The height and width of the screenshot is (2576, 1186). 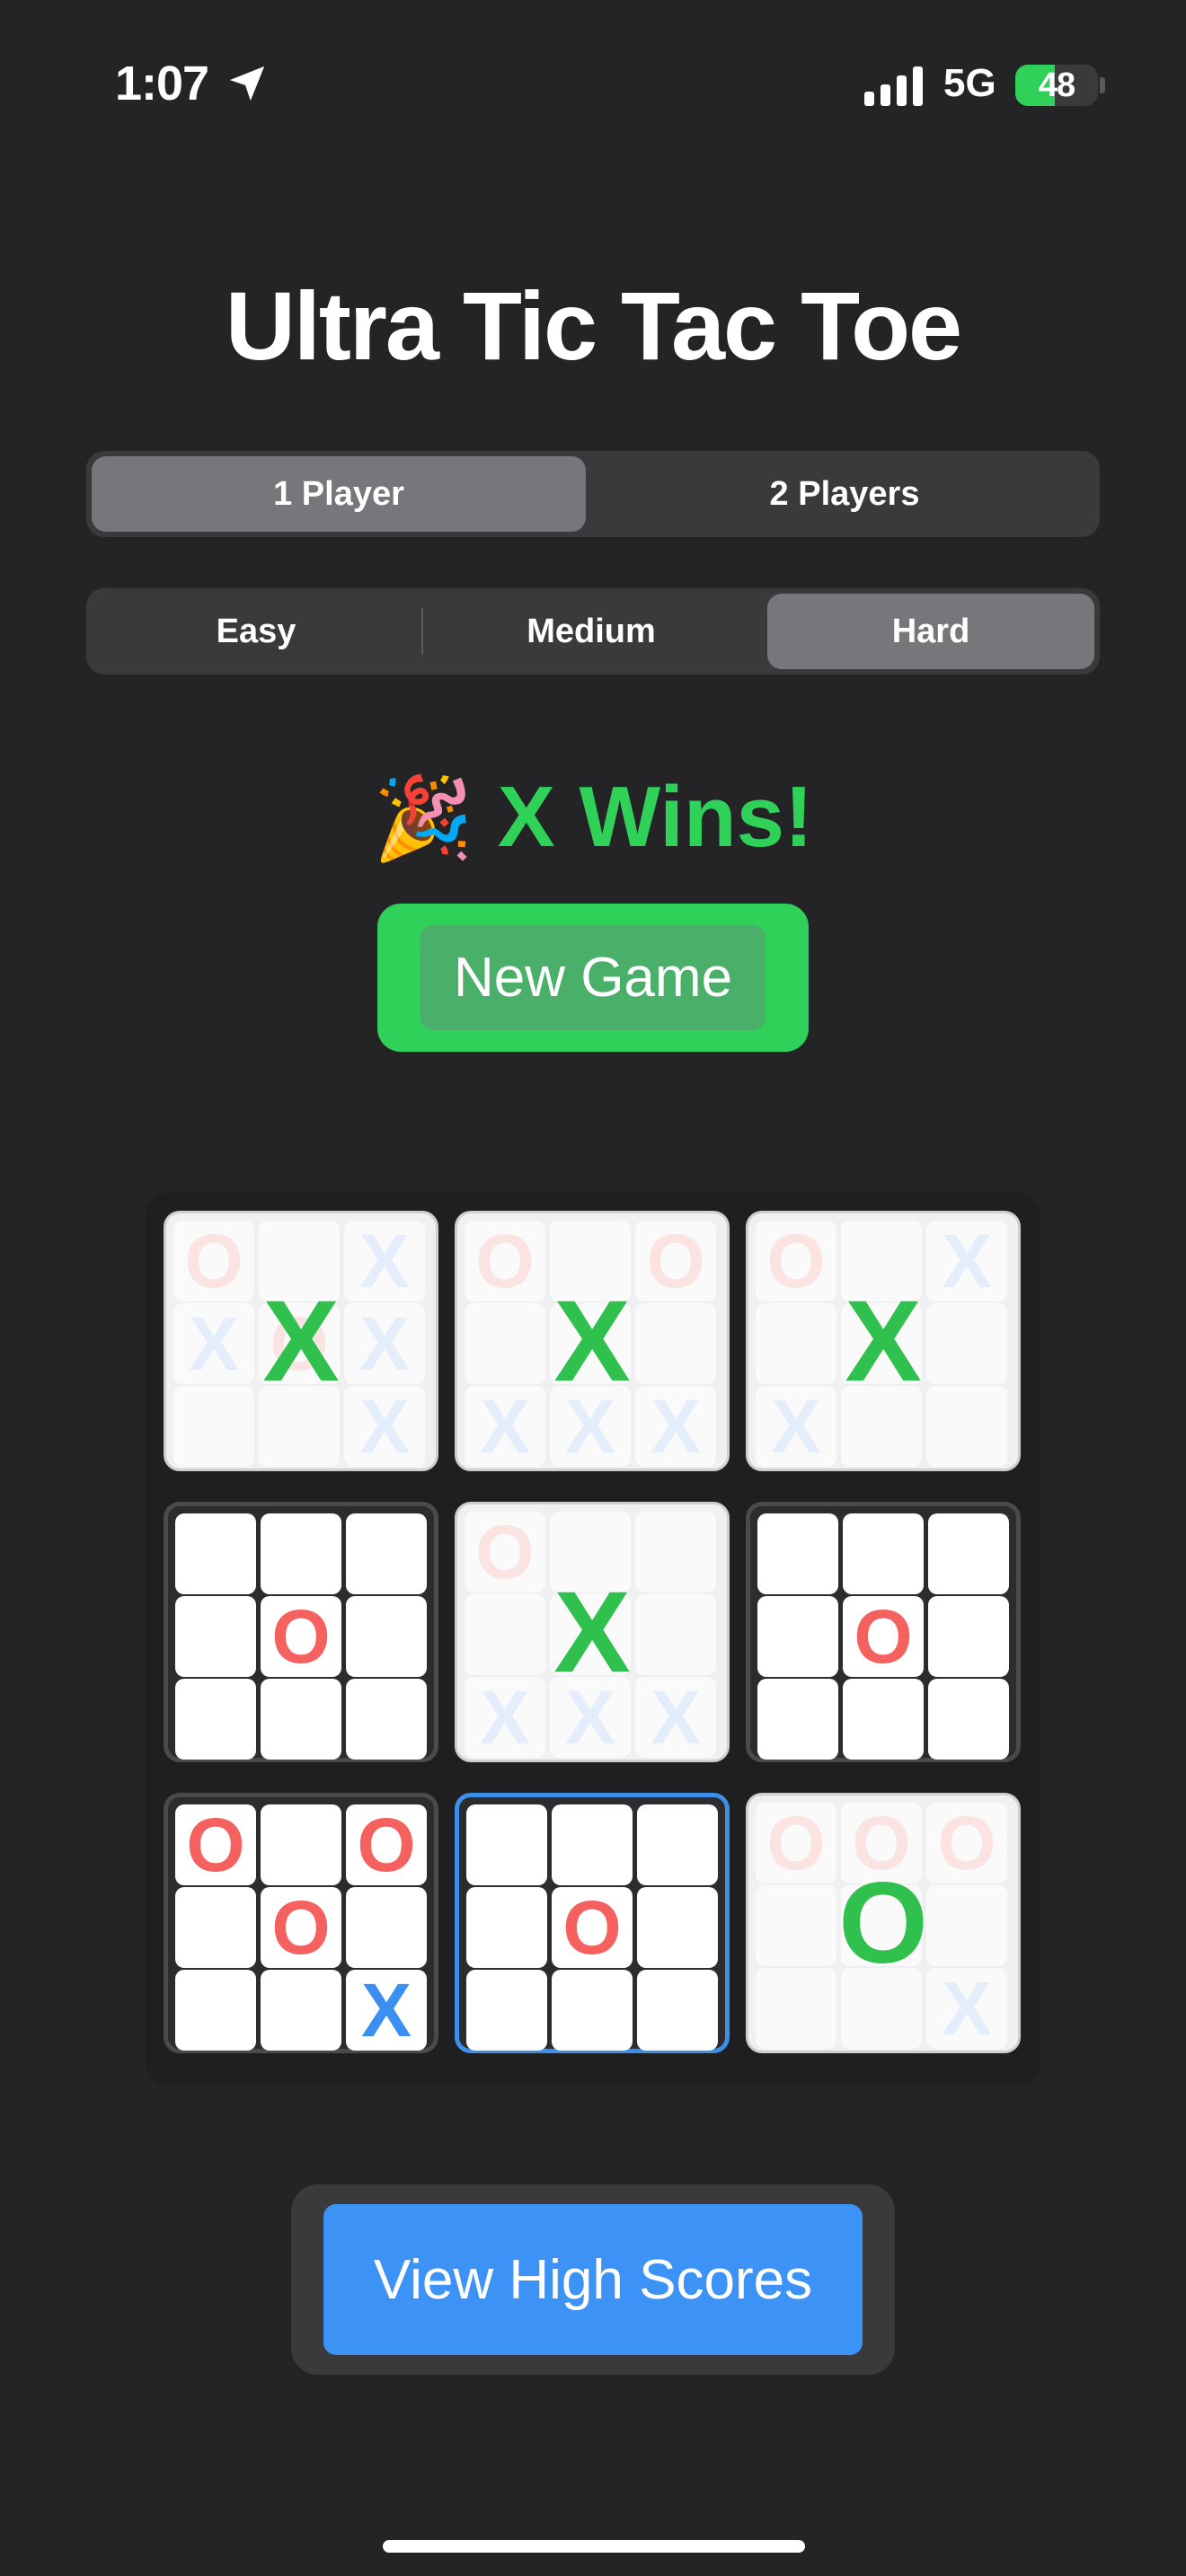 What do you see at coordinates (301, 1341) in the screenshot?
I see `sub-board-1: OXXOXXX` at bounding box center [301, 1341].